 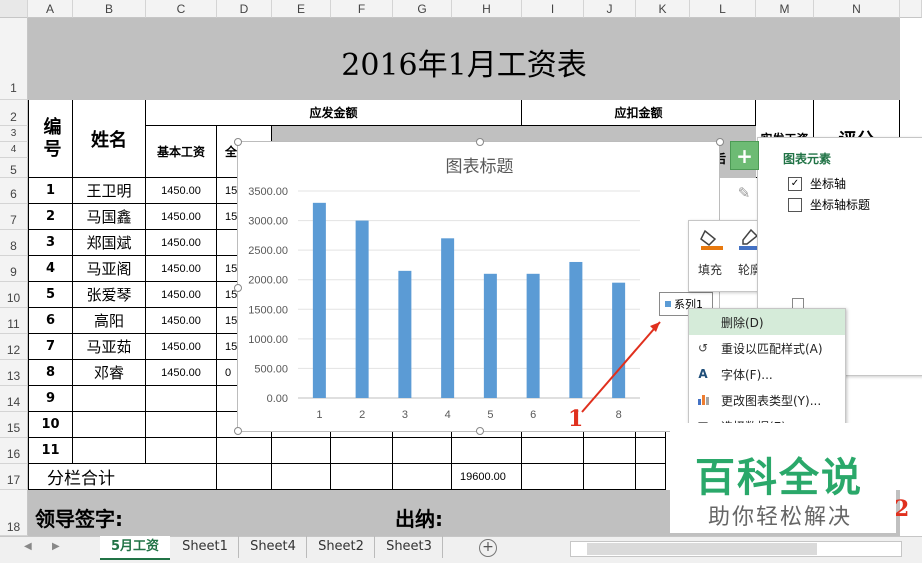 I want to click on panel-item-axis: ✓ 坐标轴, so click(x=817, y=183).